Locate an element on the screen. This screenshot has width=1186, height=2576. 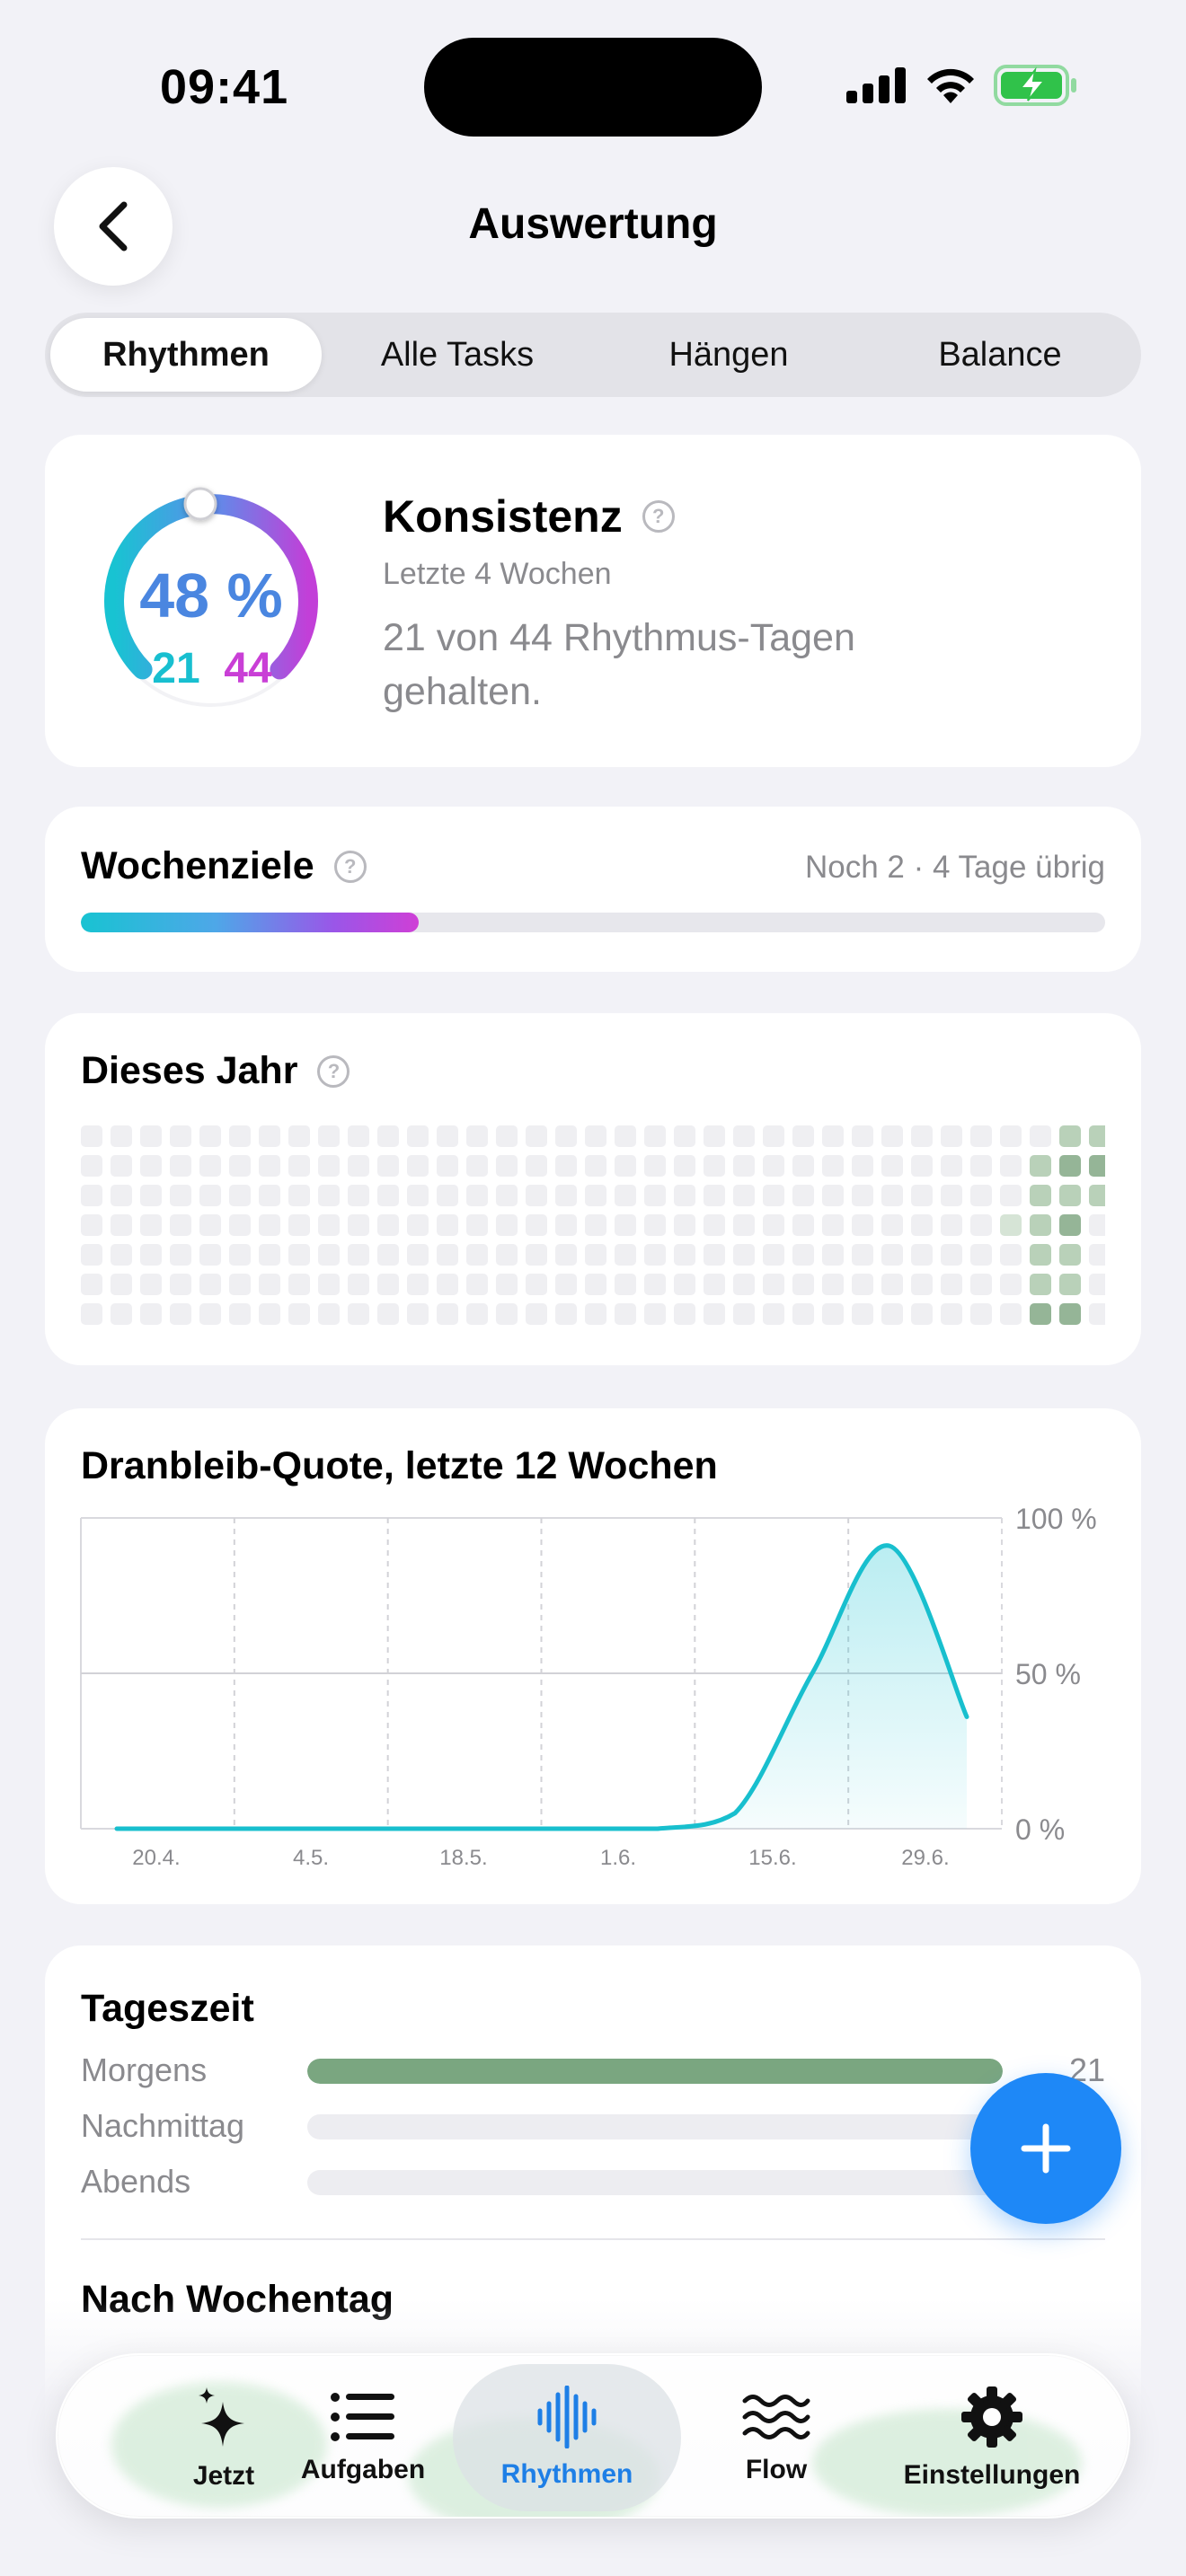
tab-label: Rhythmen is located at coordinates (566, 2474).